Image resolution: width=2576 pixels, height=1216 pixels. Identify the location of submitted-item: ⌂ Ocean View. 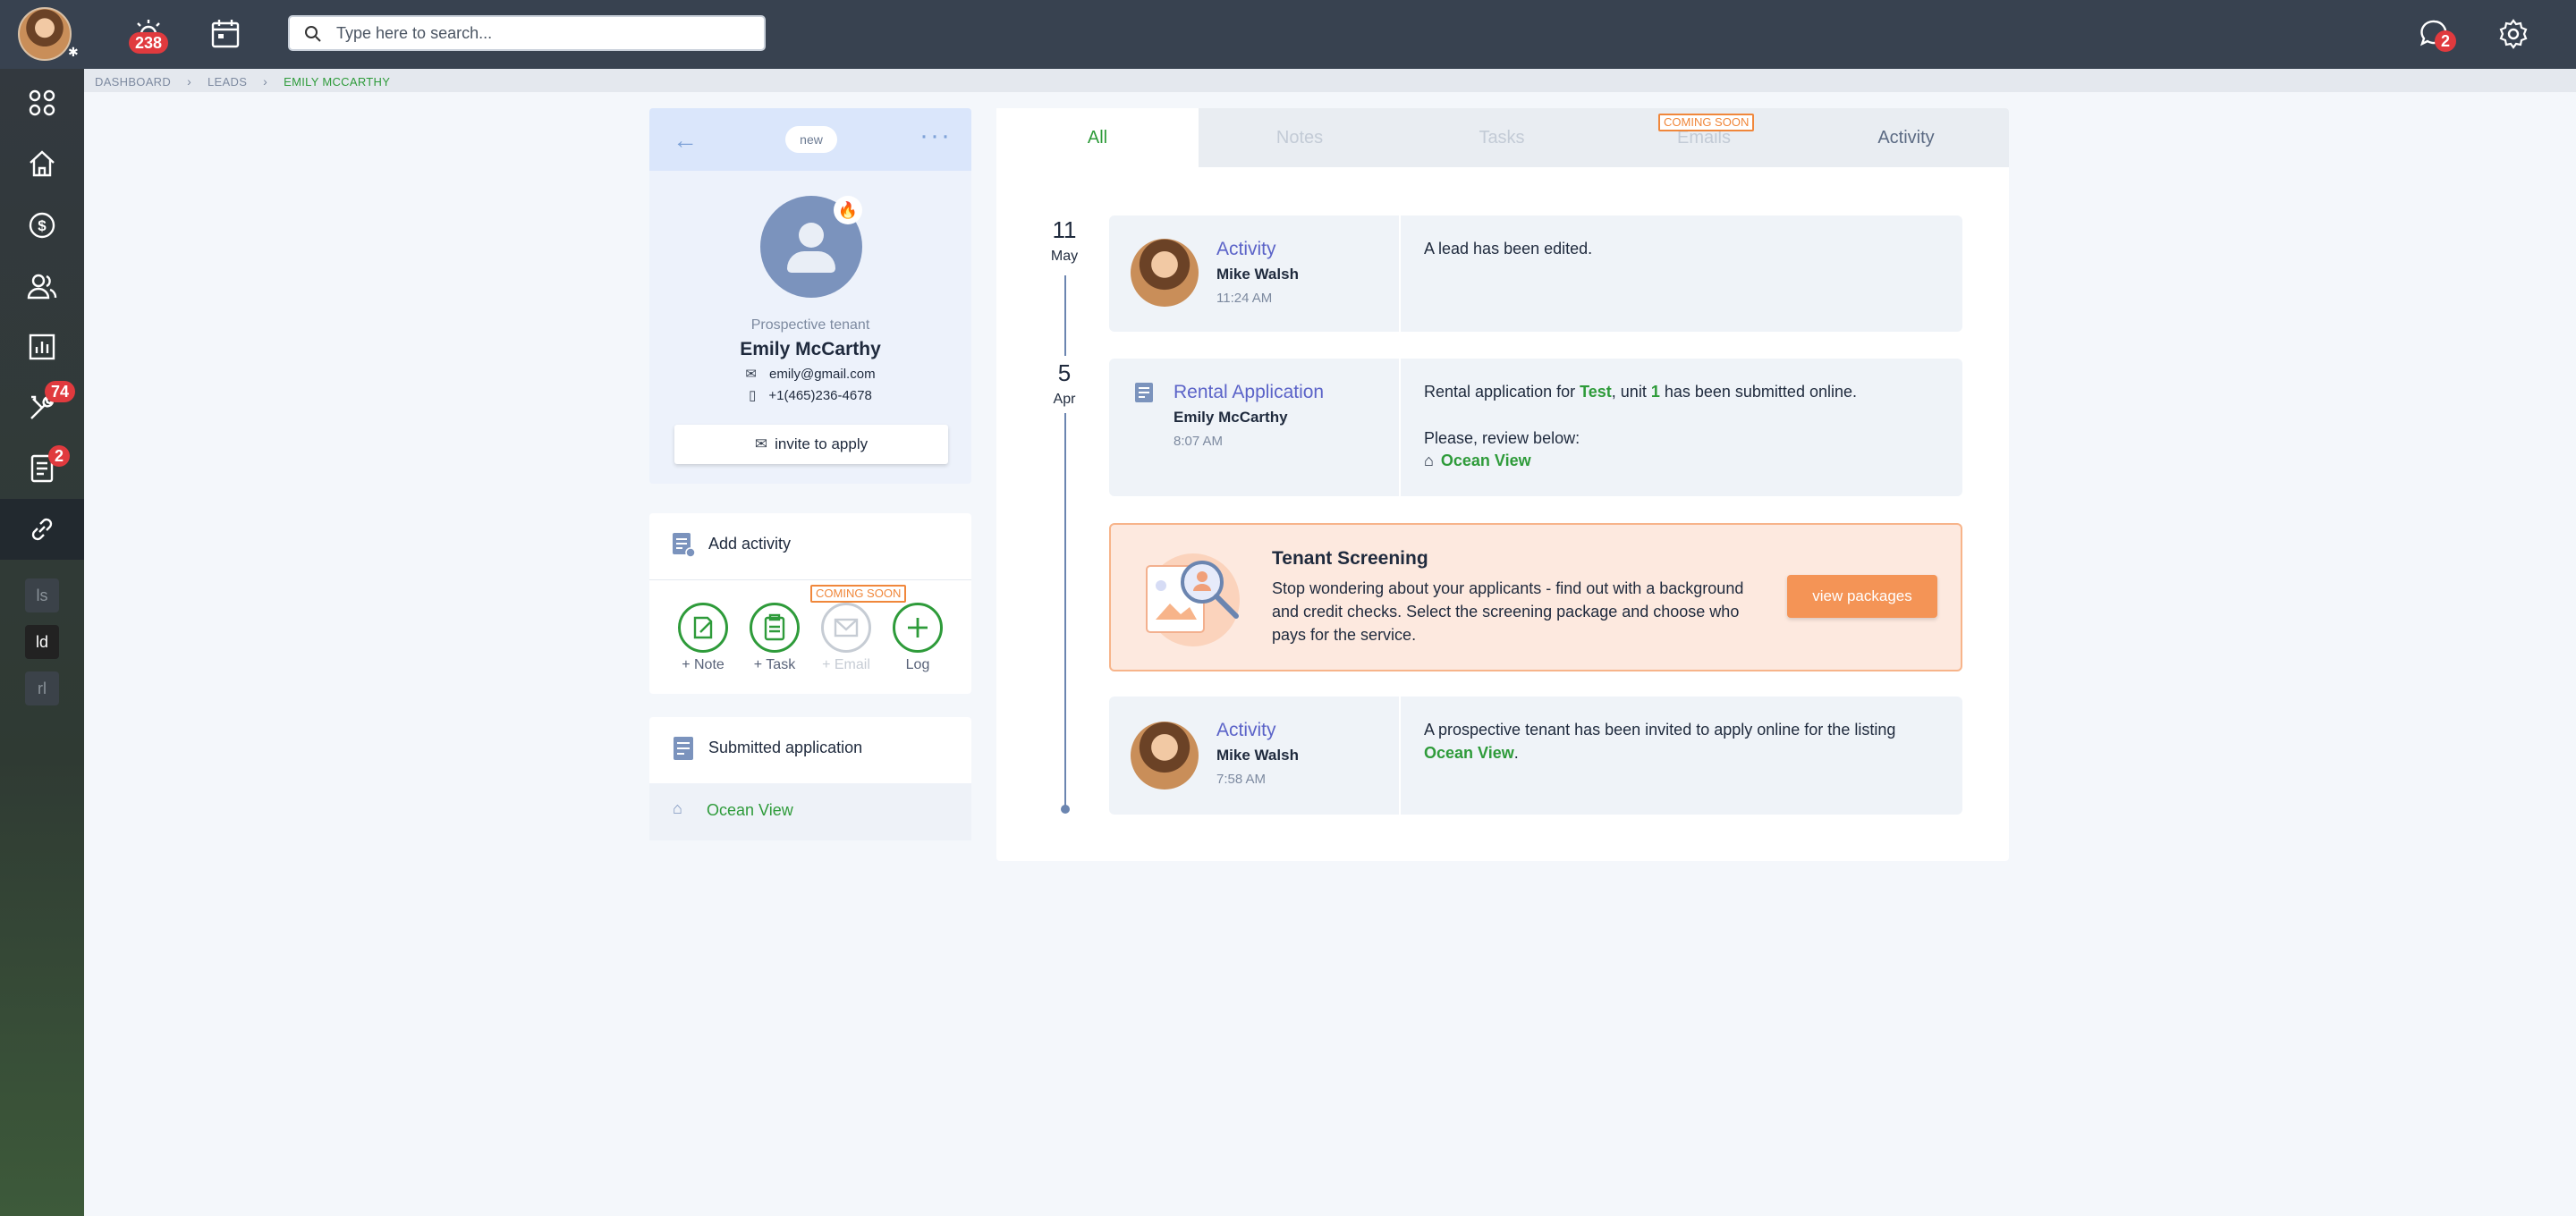
(810, 812).